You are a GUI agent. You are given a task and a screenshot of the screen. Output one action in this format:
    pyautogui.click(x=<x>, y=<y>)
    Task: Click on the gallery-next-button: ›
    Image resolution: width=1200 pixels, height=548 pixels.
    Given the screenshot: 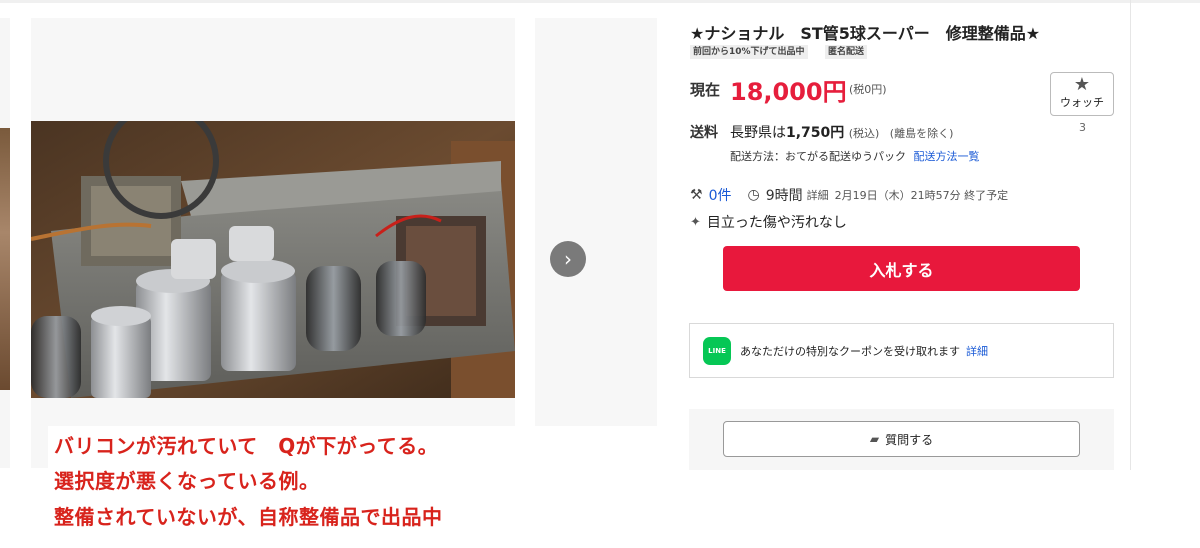 What is the action you would take?
    pyautogui.click(x=568, y=259)
    